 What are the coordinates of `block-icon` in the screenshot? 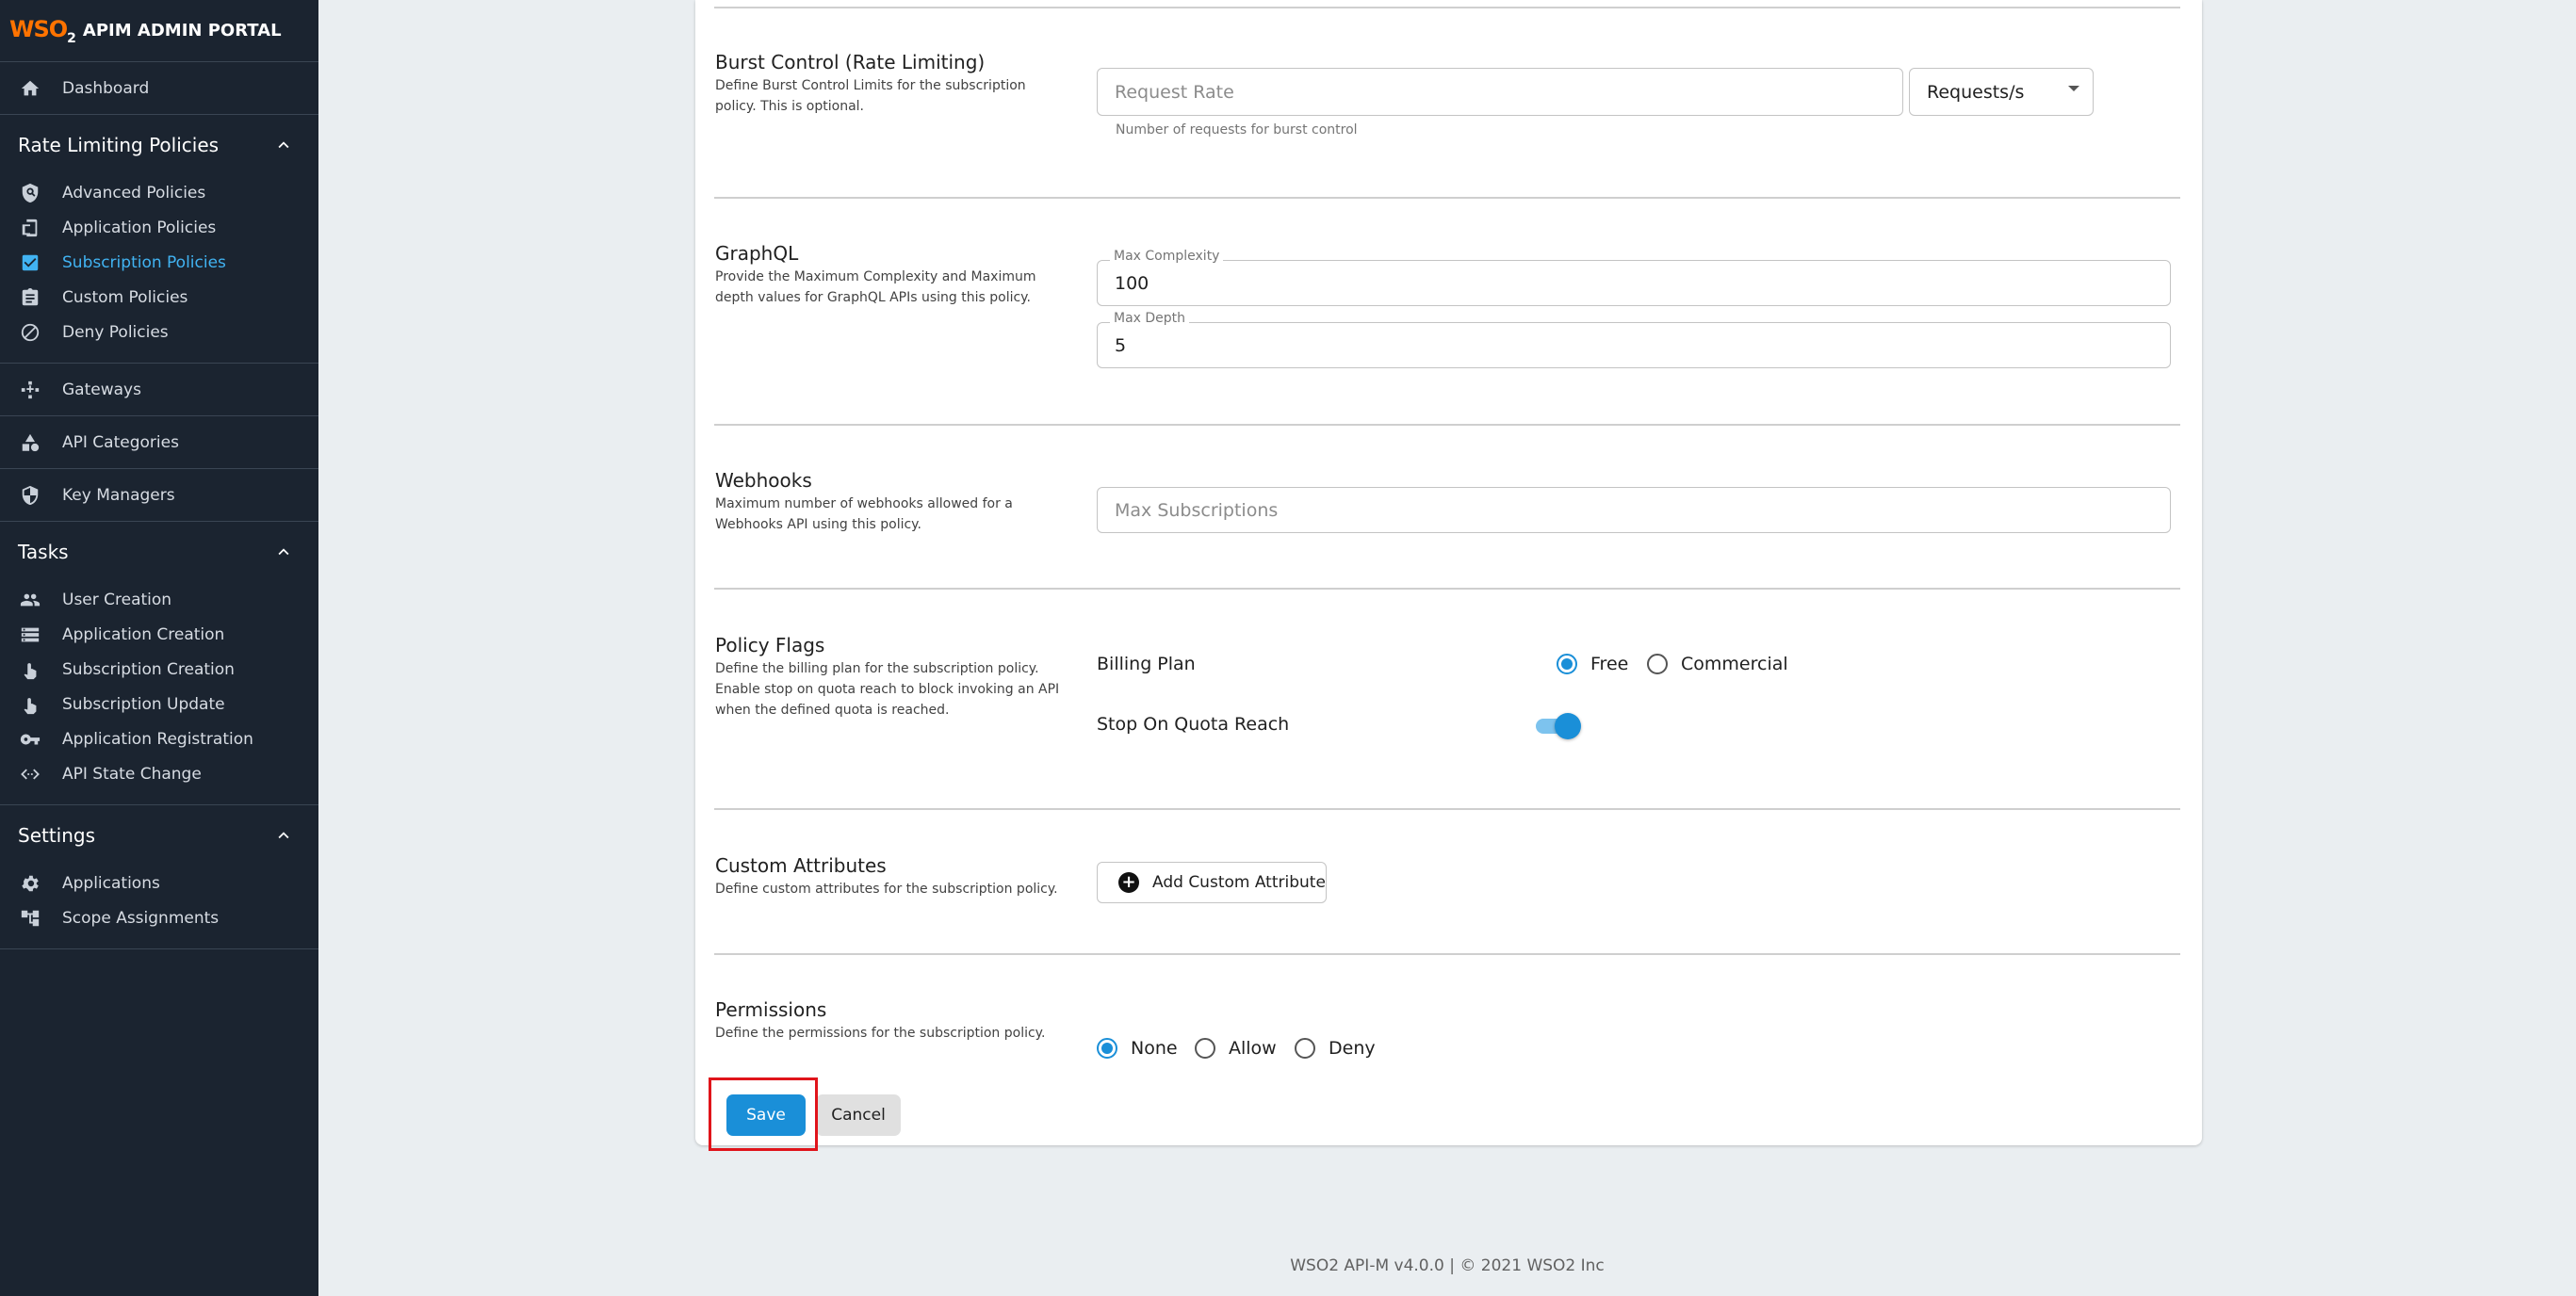 It's located at (30, 332).